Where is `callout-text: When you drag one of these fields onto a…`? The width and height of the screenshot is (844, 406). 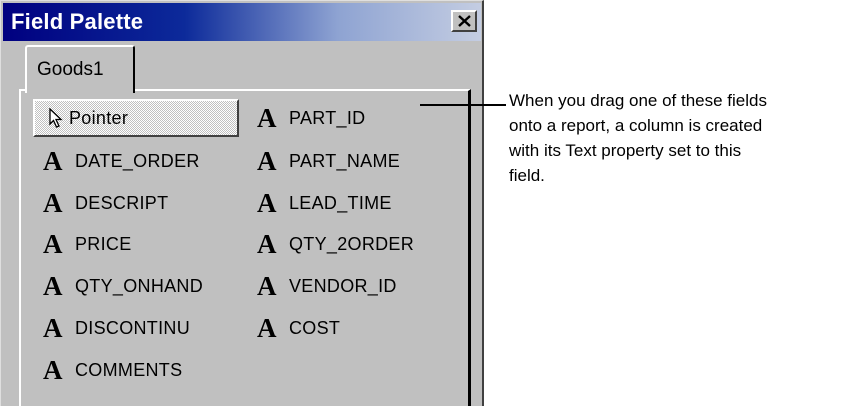
callout-text: When you drag one of these fields onto a… is located at coordinates (676, 138).